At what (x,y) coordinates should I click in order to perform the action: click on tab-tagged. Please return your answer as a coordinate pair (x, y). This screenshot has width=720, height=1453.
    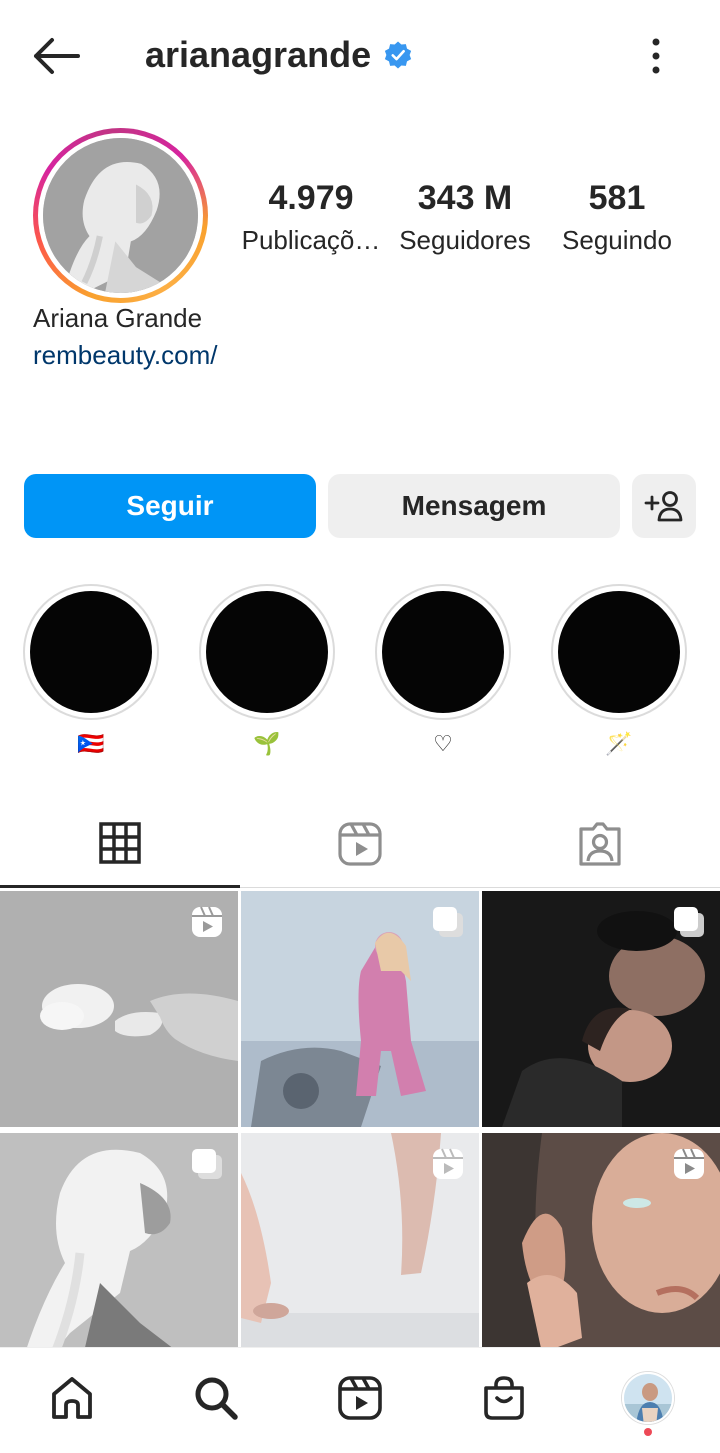
    Looking at the image, I should click on (600, 844).